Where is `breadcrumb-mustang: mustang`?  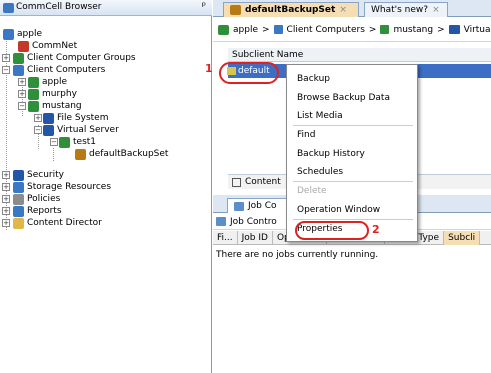 breadcrumb-mustang: mustang is located at coordinates (413, 30).